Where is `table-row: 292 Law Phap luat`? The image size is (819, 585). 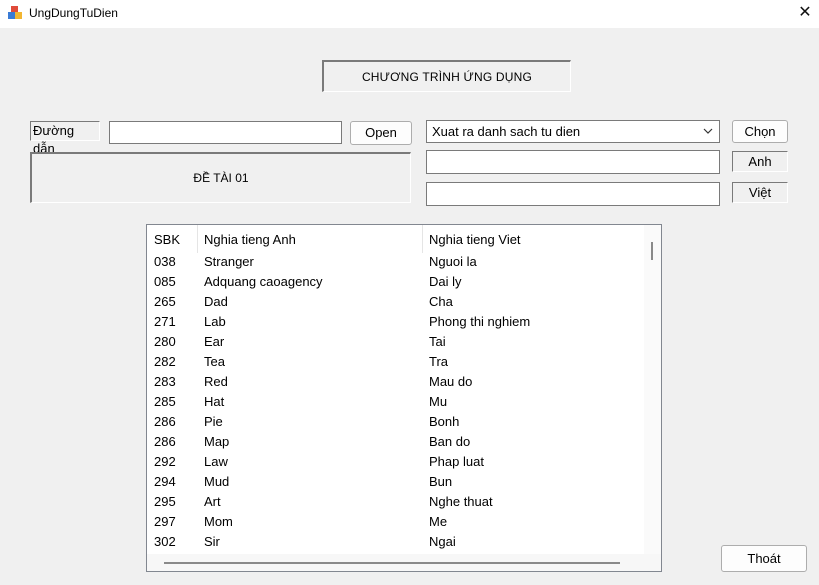 table-row: 292 Law Phap luat is located at coordinates (395, 461).